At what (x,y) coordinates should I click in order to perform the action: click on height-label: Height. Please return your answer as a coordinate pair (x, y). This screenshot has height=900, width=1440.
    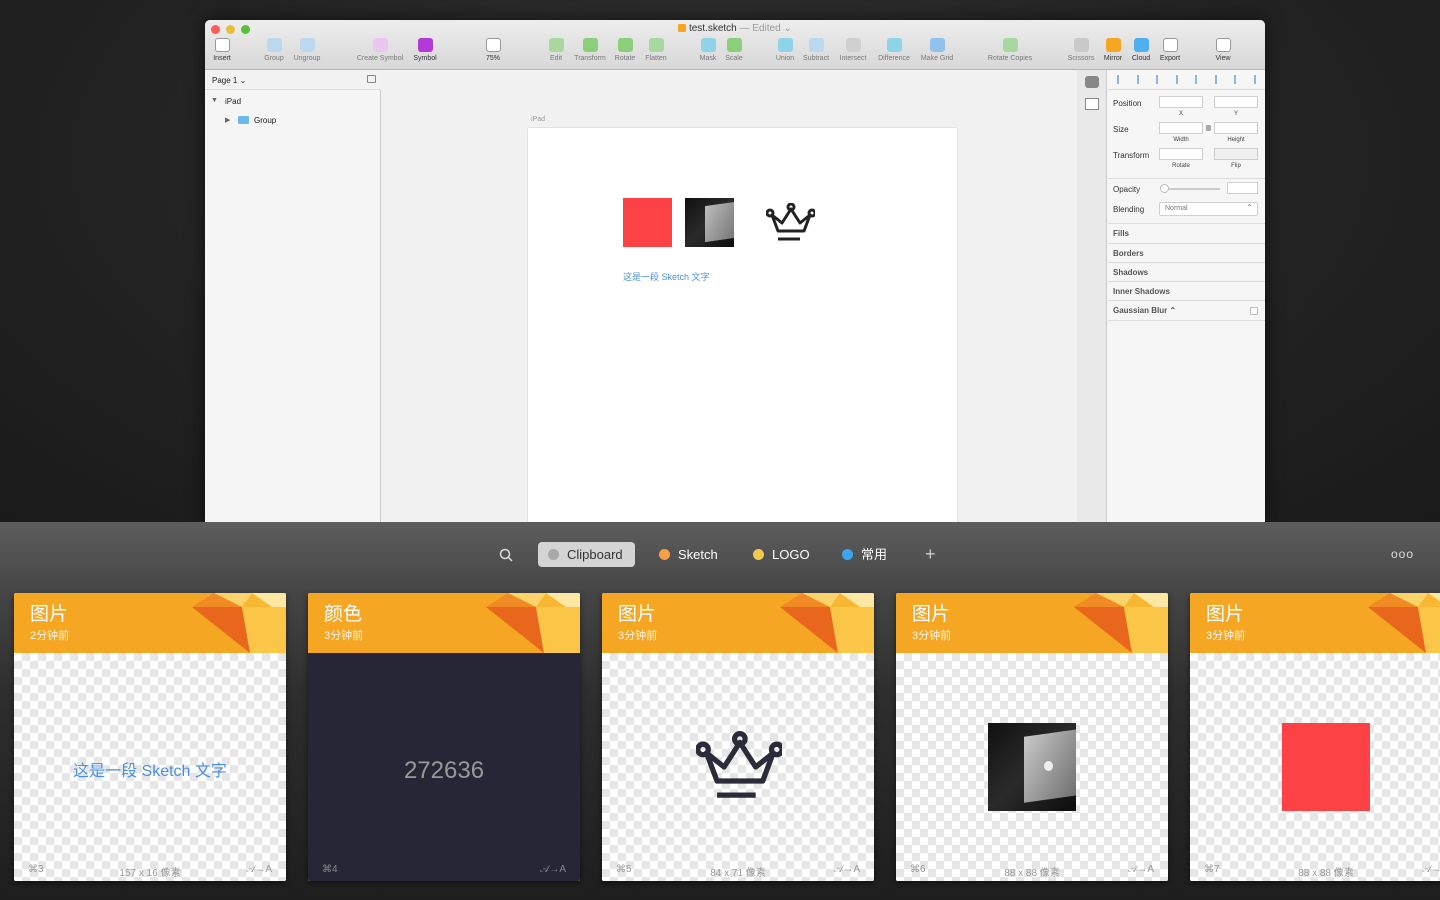
    Looking at the image, I should click on (1236, 140).